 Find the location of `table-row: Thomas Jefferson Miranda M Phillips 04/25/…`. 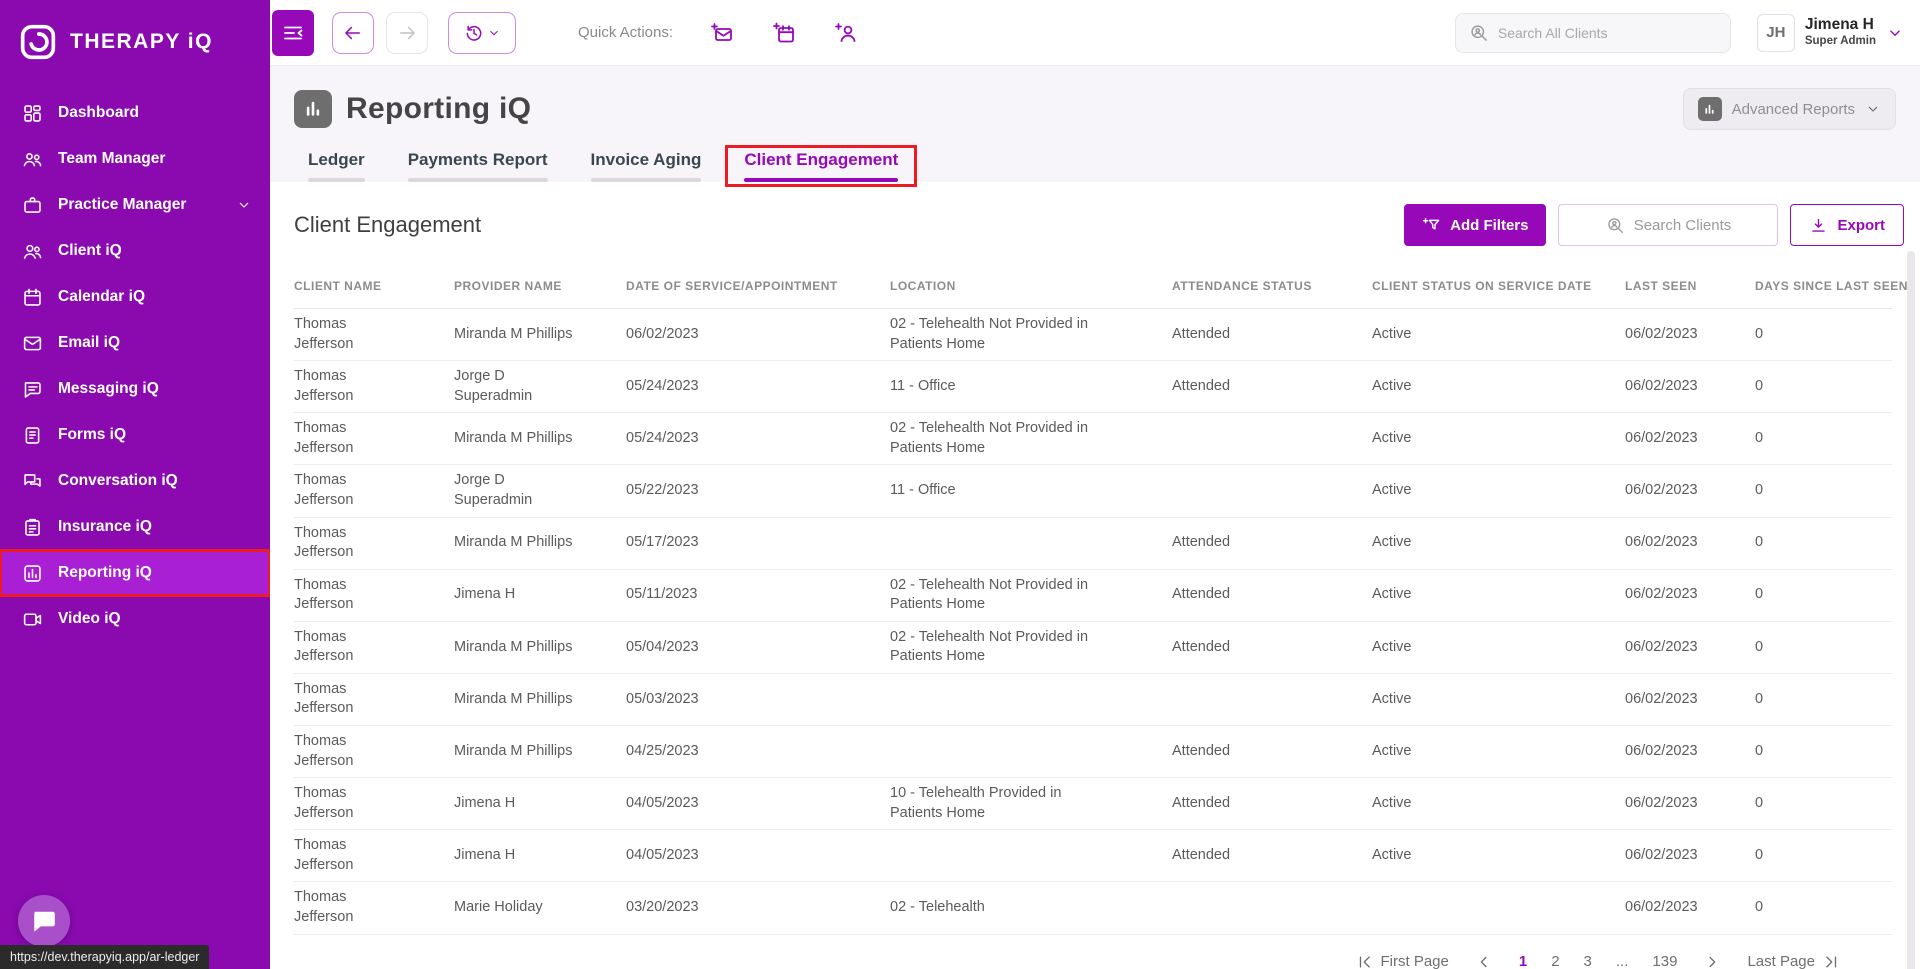

table-row: Thomas Jefferson Miranda M Phillips 04/25/… is located at coordinates (1093, 752).